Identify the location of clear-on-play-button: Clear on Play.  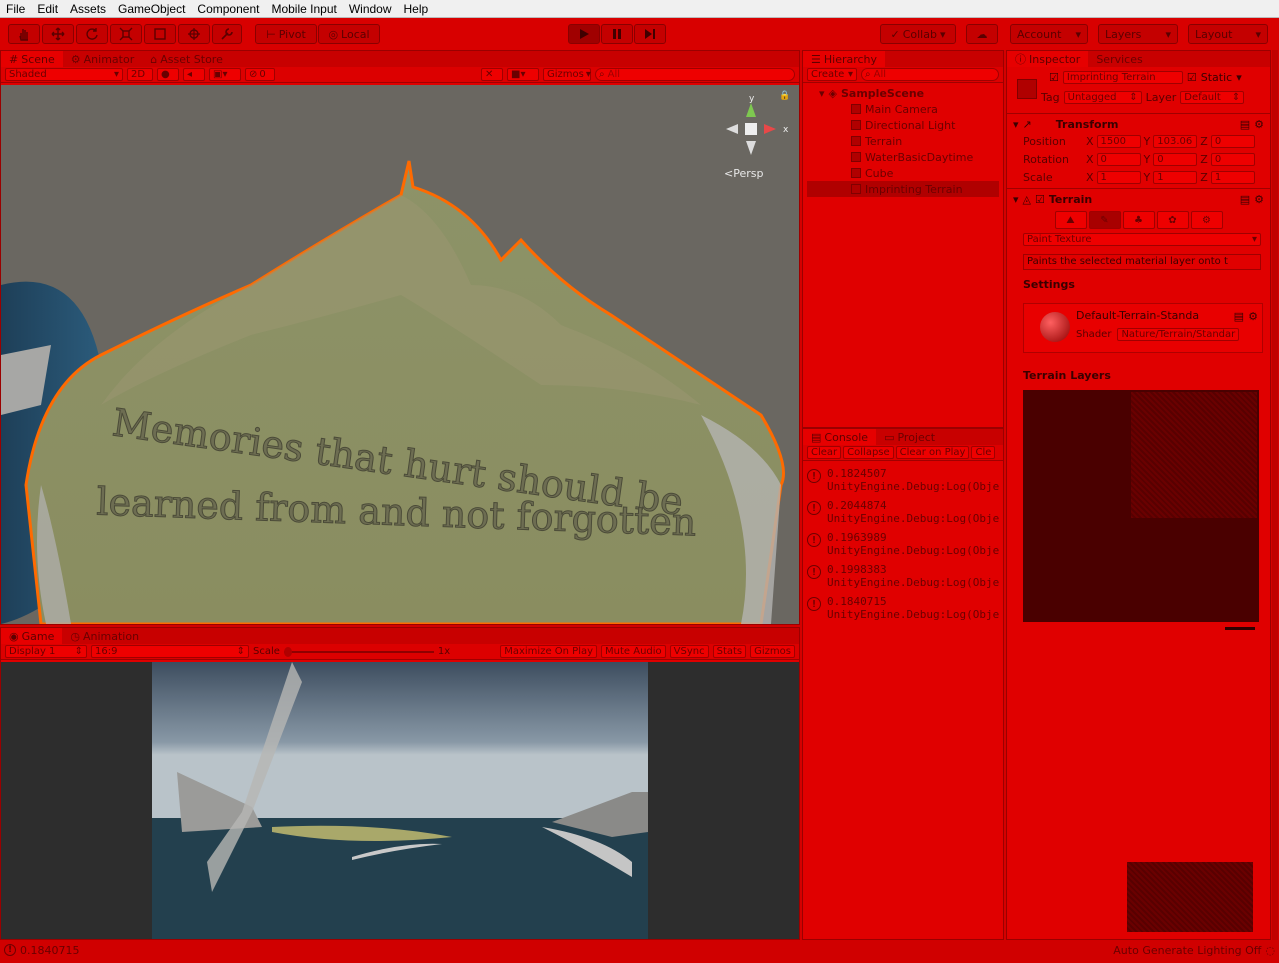
(932, 452).